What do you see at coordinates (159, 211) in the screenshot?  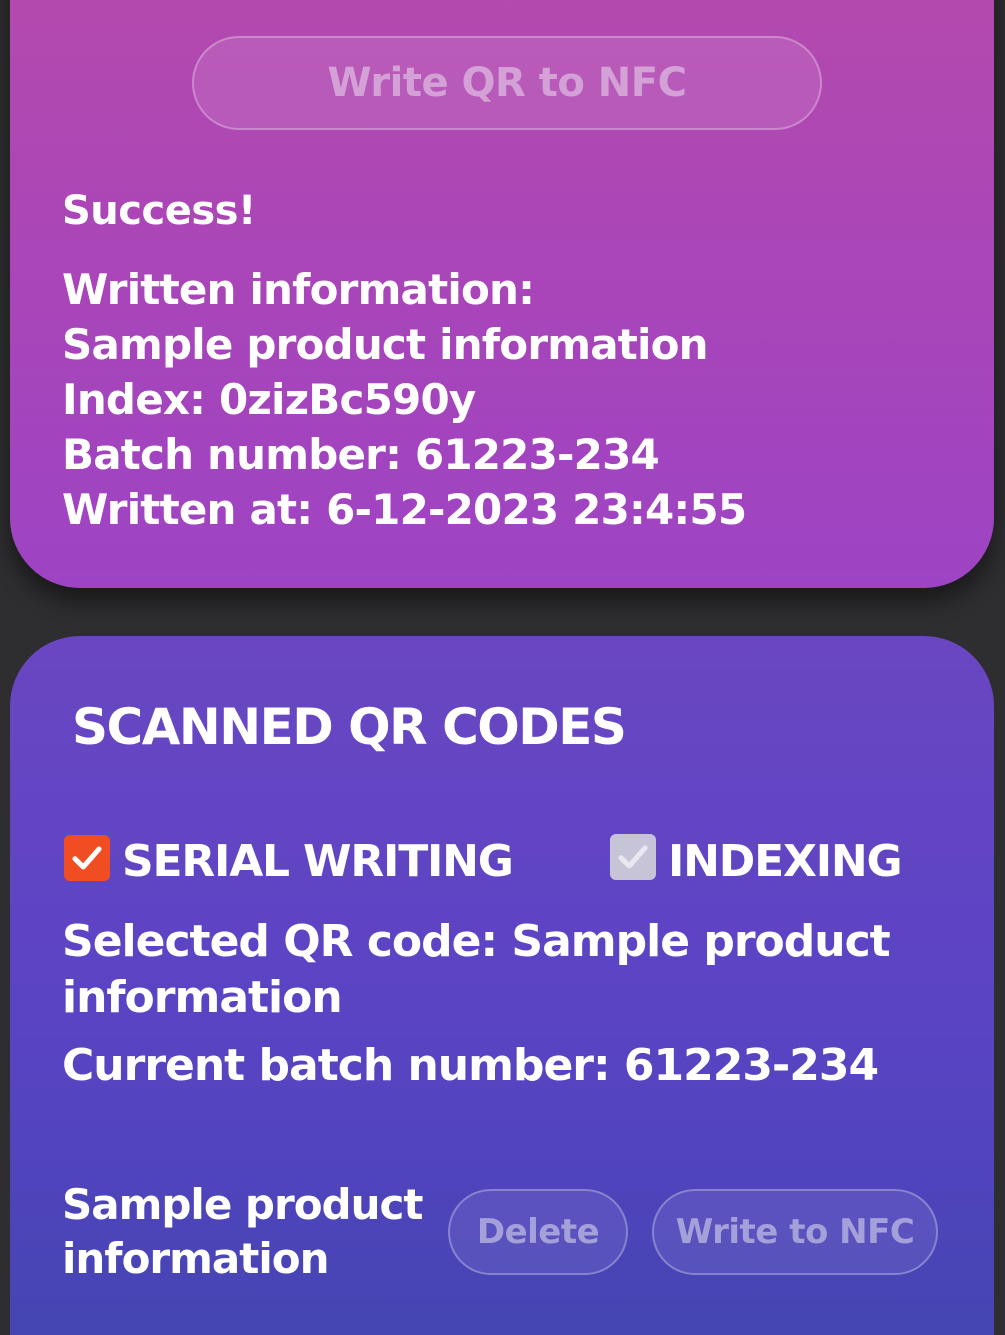 I see `status-message: Success!` at bounding box center [159, 211].